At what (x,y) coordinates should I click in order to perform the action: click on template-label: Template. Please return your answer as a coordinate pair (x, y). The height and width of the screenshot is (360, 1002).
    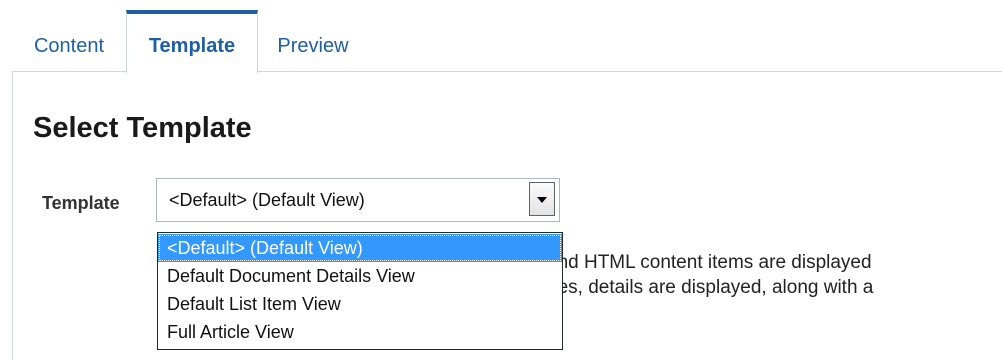
    Looking at the image, I should click on (81, 203).